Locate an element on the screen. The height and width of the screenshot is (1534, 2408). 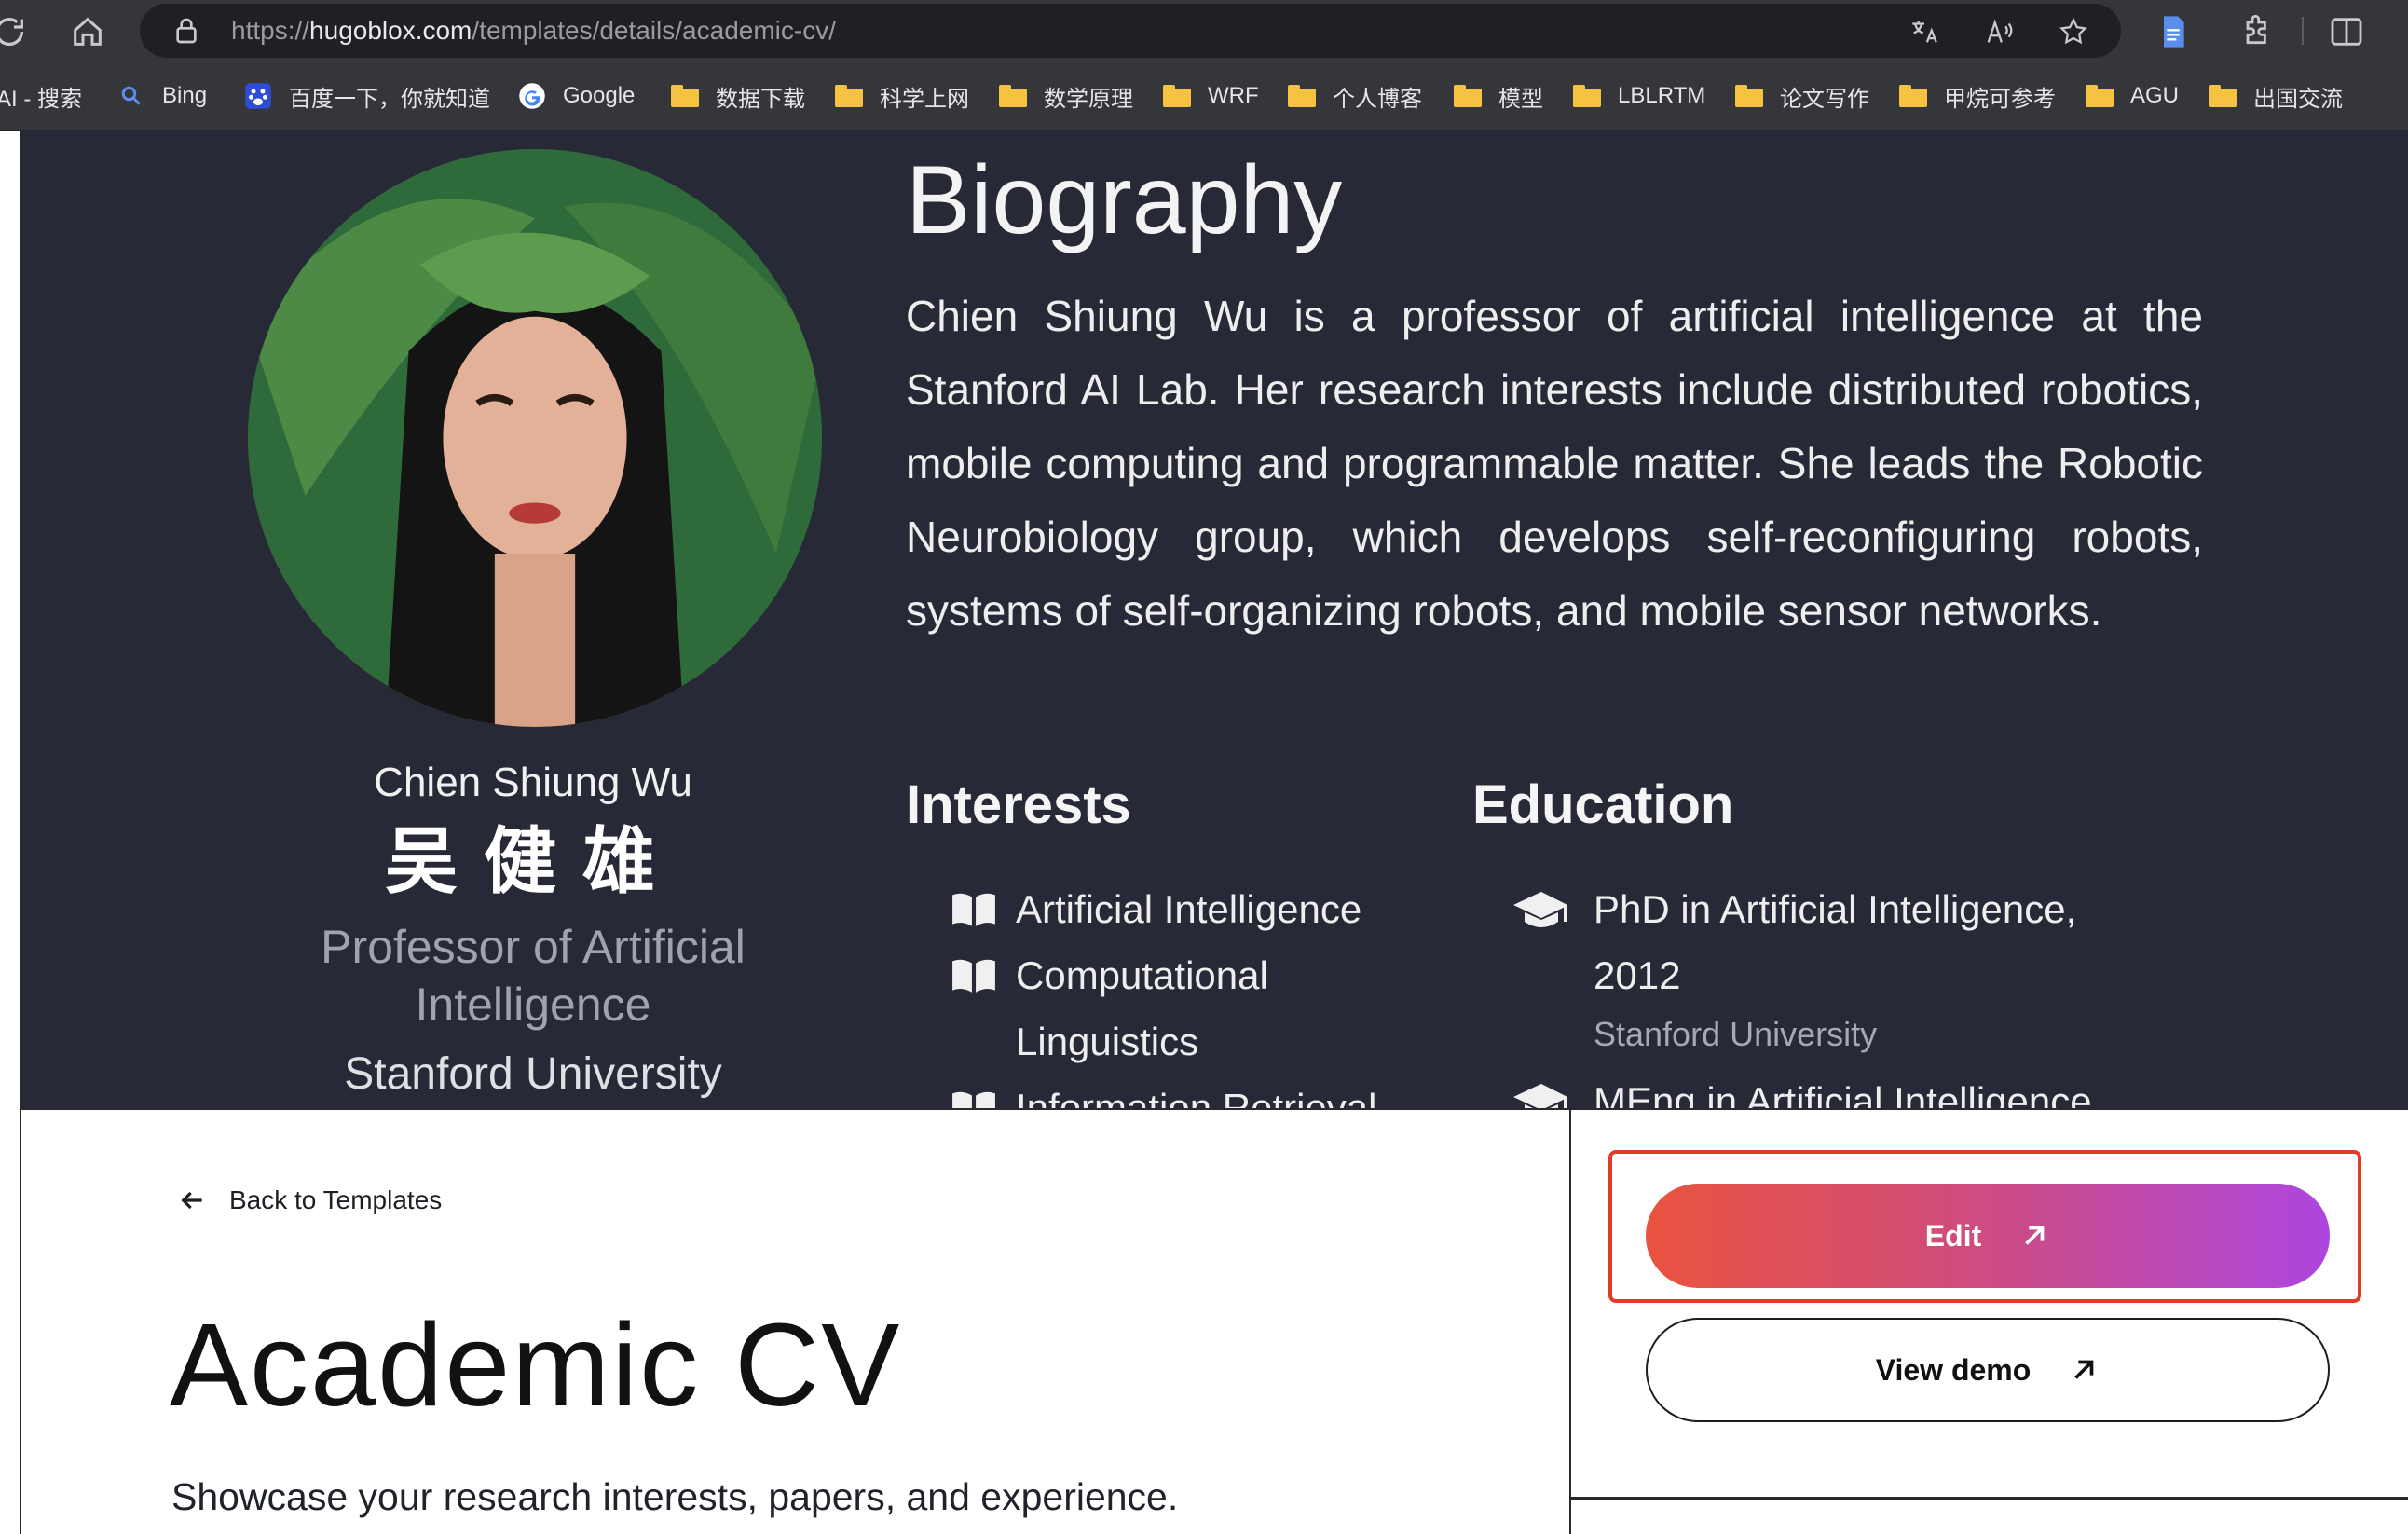
bookmark-baidu: 百度一下，你就知道 is located at coordinates (367, 96).